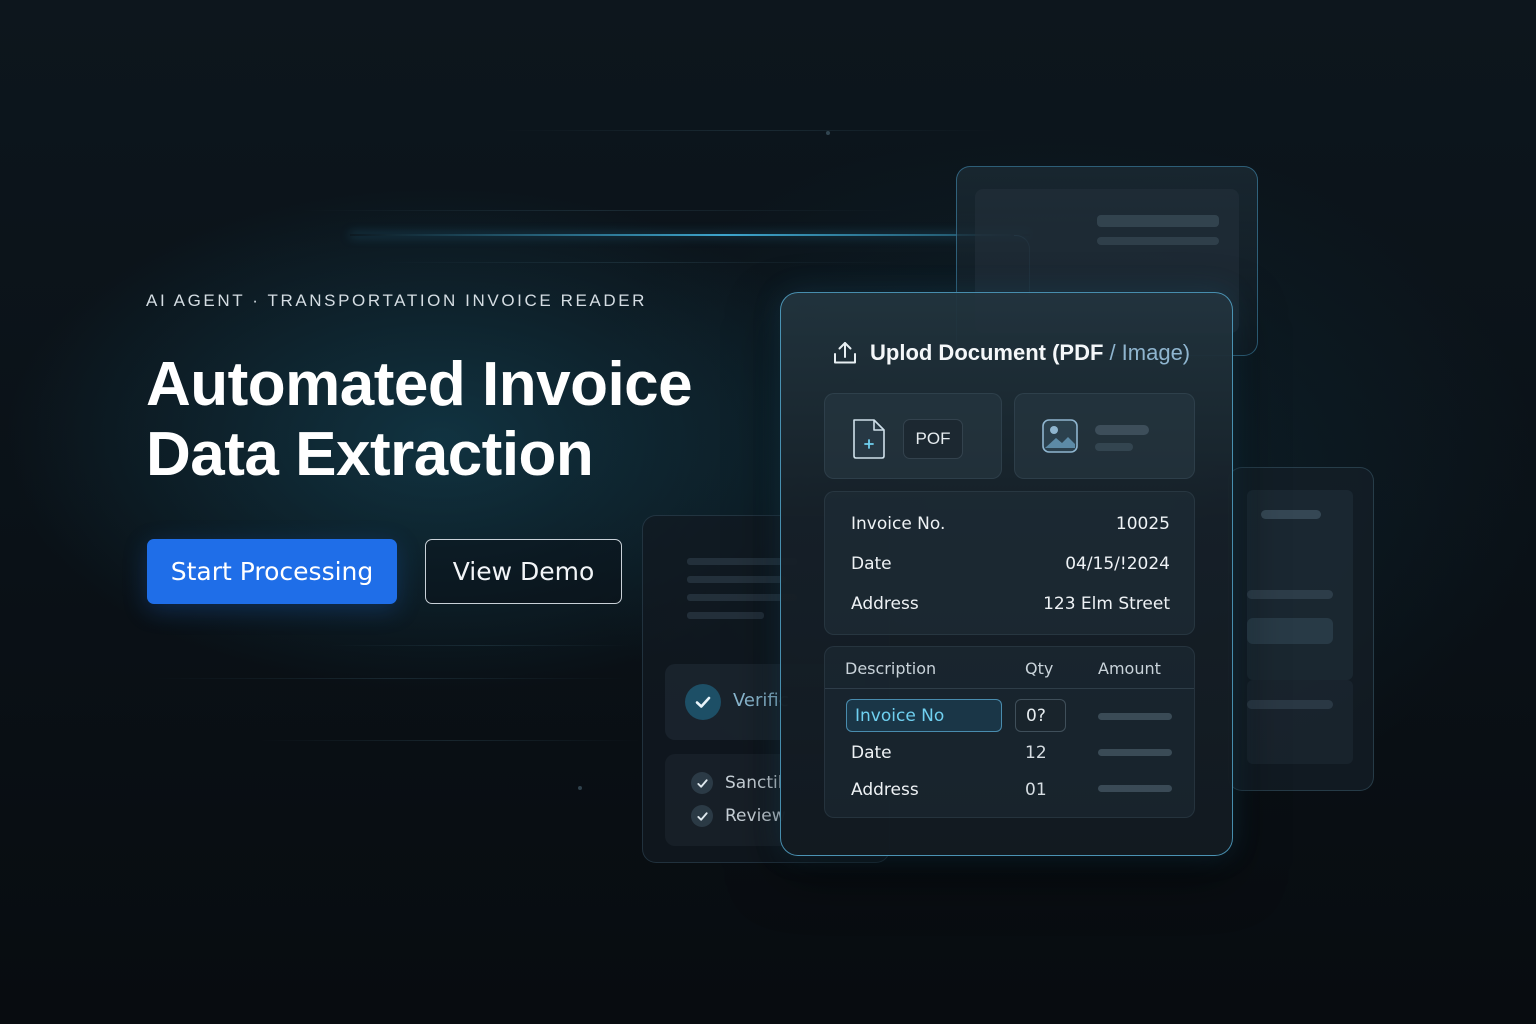 The height and width of the screenshot is (1024, 1536). Describe the element at coordinates (755, 816) in the screenshot. I see `checklist-label: Review` at that location.